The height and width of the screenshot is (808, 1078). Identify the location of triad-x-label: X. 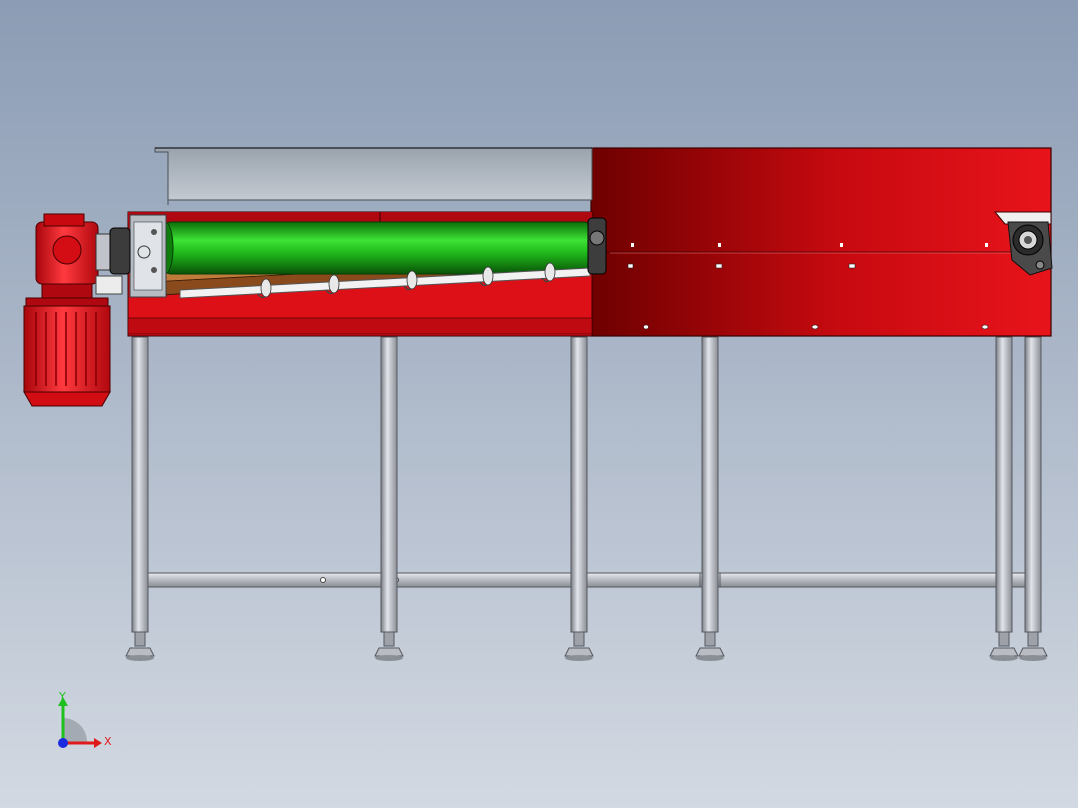
(108, 741).